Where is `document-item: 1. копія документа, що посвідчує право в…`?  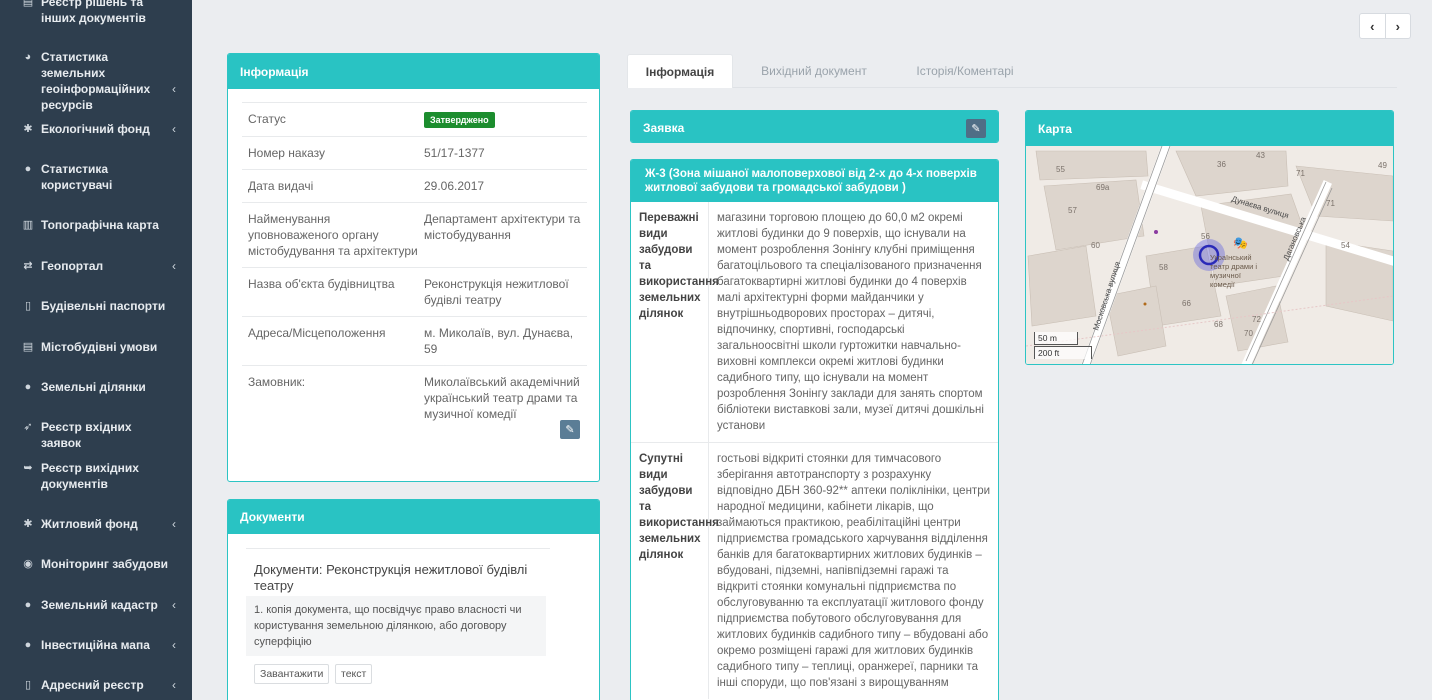
document-item: 1. копія документа, що посвідчує право в… is located at coordinates (396, 626).